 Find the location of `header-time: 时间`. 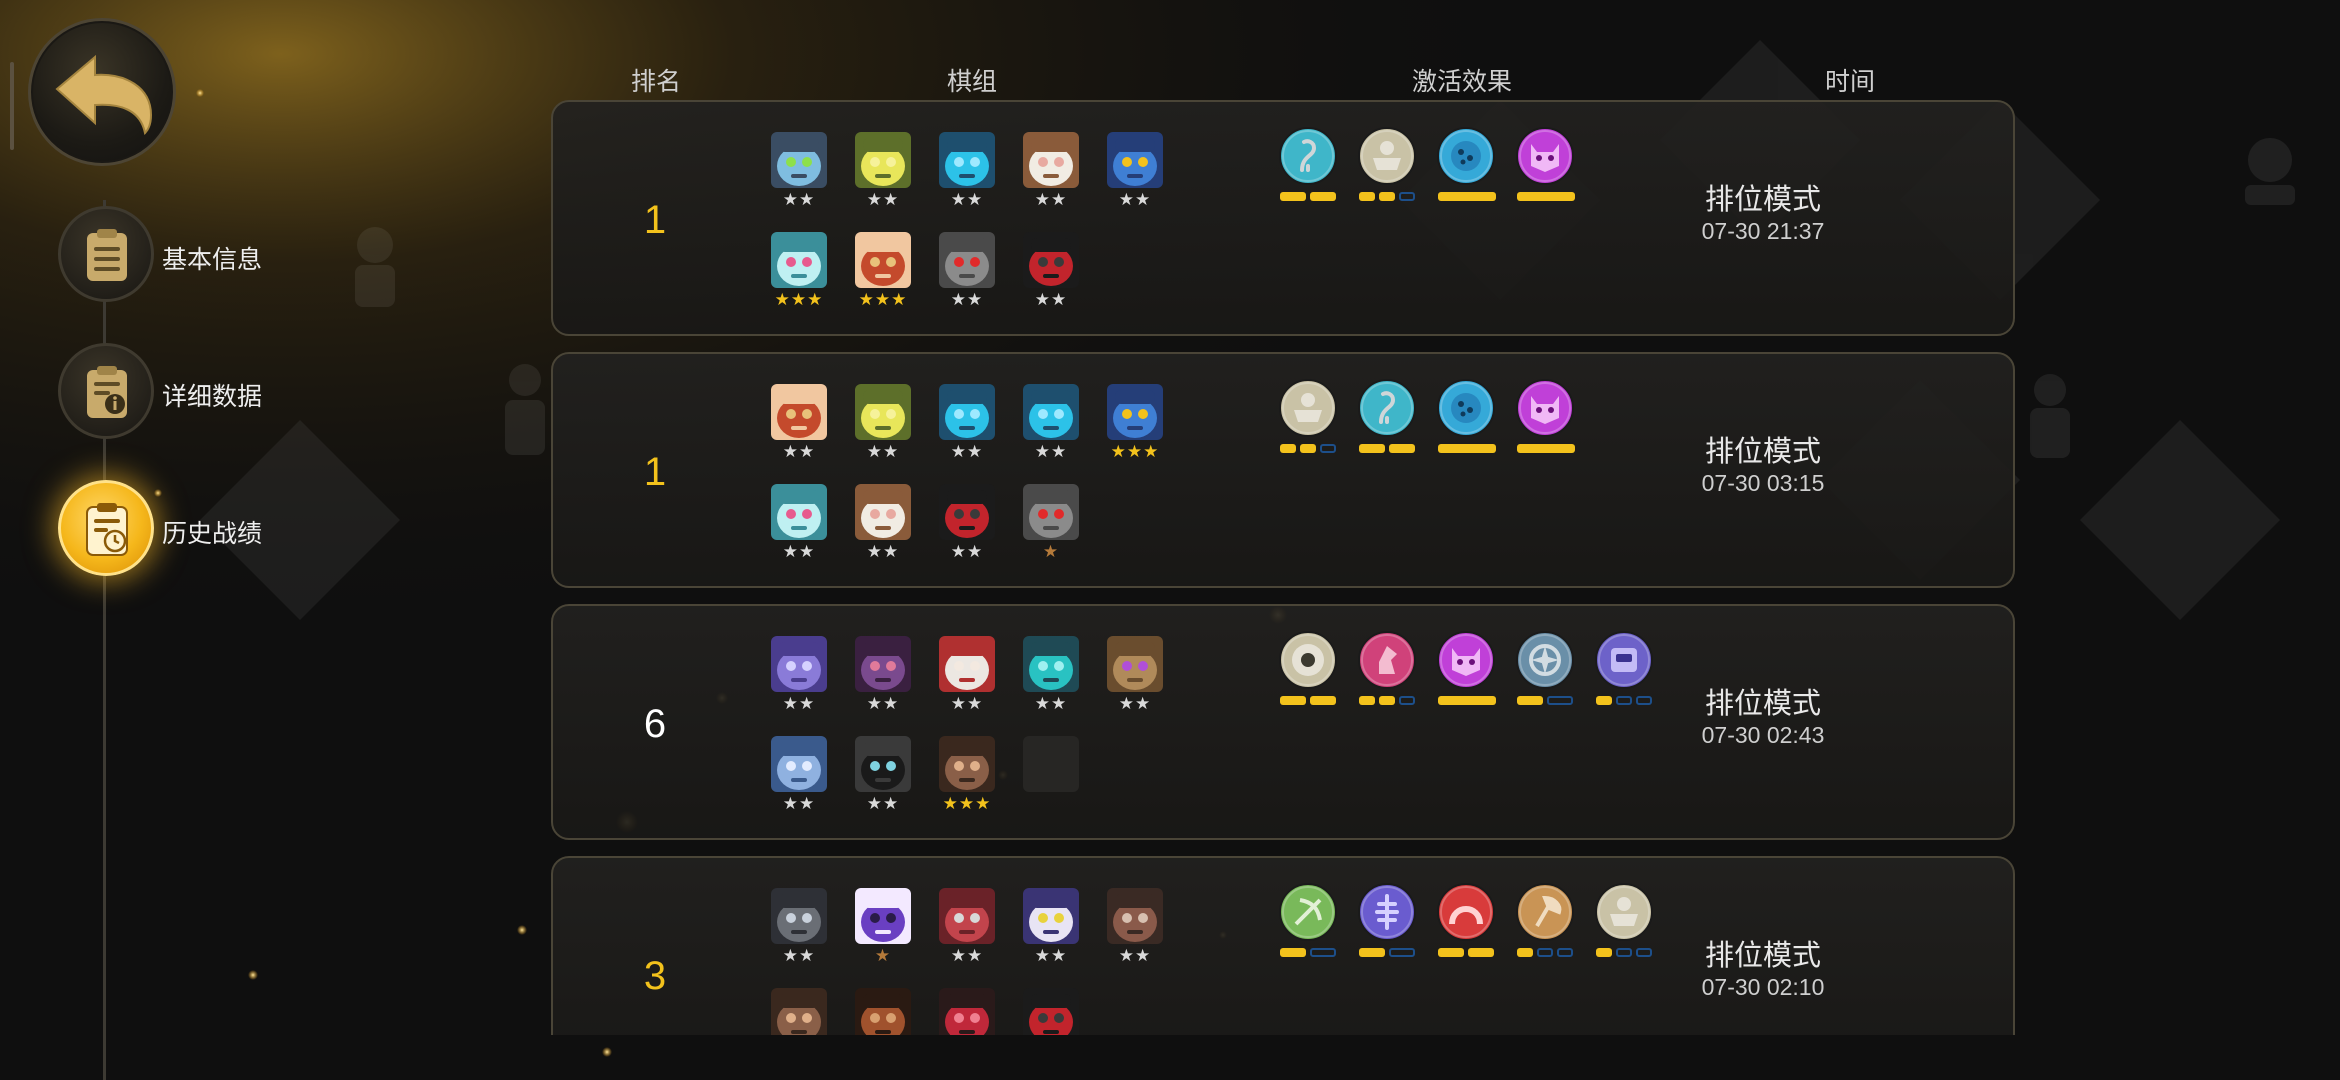

header-time: 时间 is located at coordinates (1850, 82).